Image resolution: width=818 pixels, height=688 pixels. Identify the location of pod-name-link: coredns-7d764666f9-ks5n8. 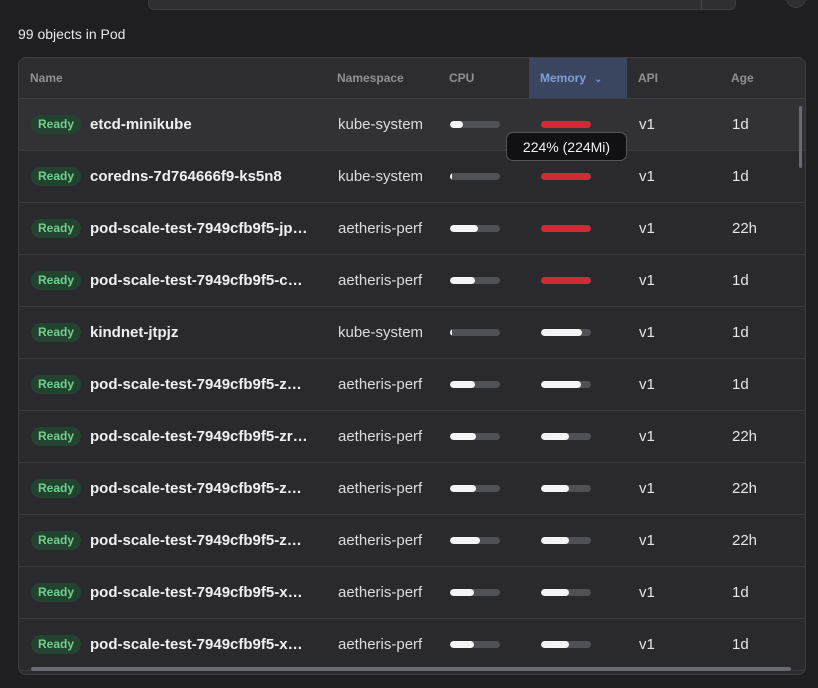
(208, 176).